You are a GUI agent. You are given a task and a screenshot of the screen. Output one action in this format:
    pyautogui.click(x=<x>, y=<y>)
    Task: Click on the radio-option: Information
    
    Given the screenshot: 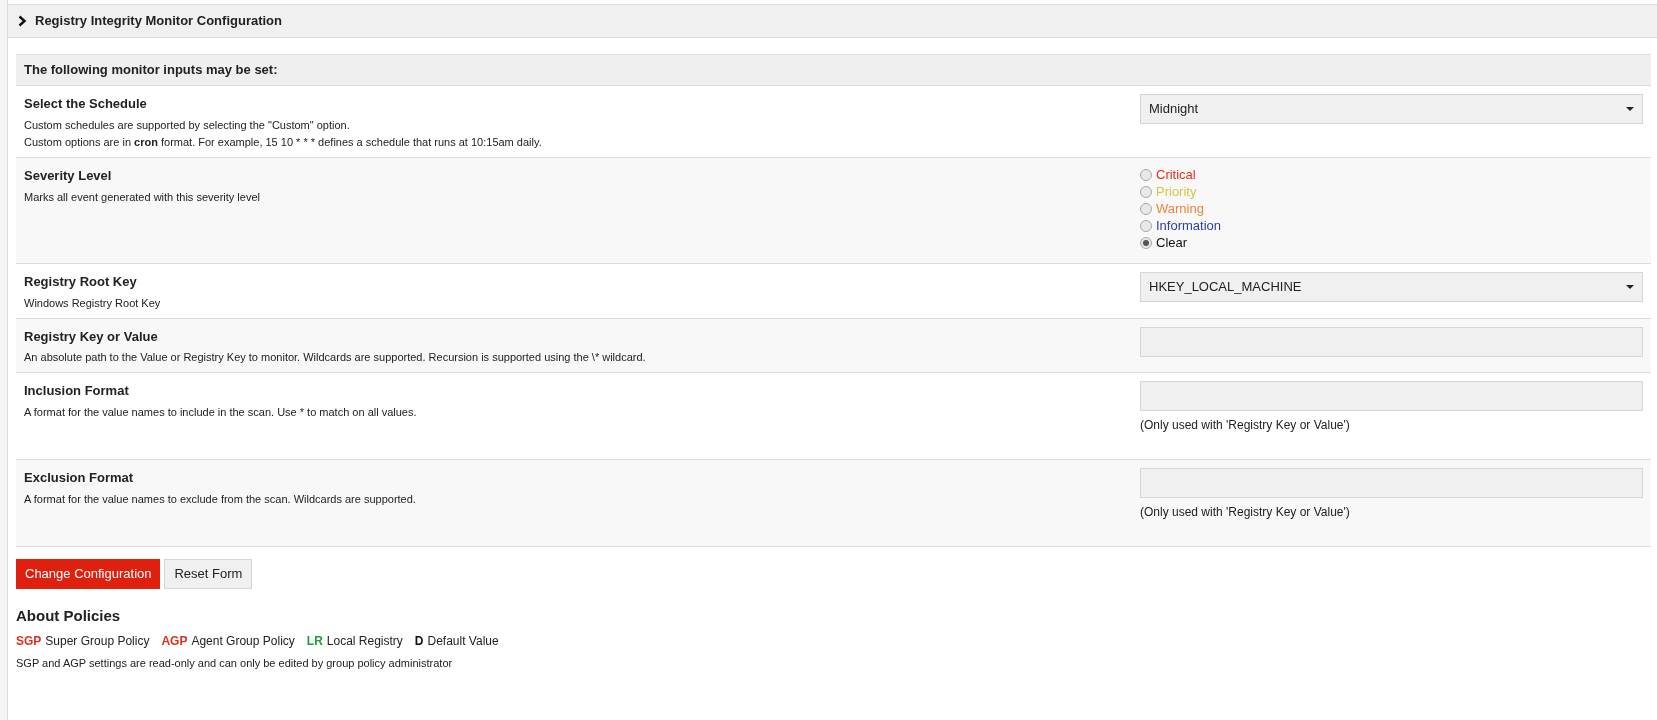 What is the action you would take?
    pyautogui.click(x=1391, y=225)
    